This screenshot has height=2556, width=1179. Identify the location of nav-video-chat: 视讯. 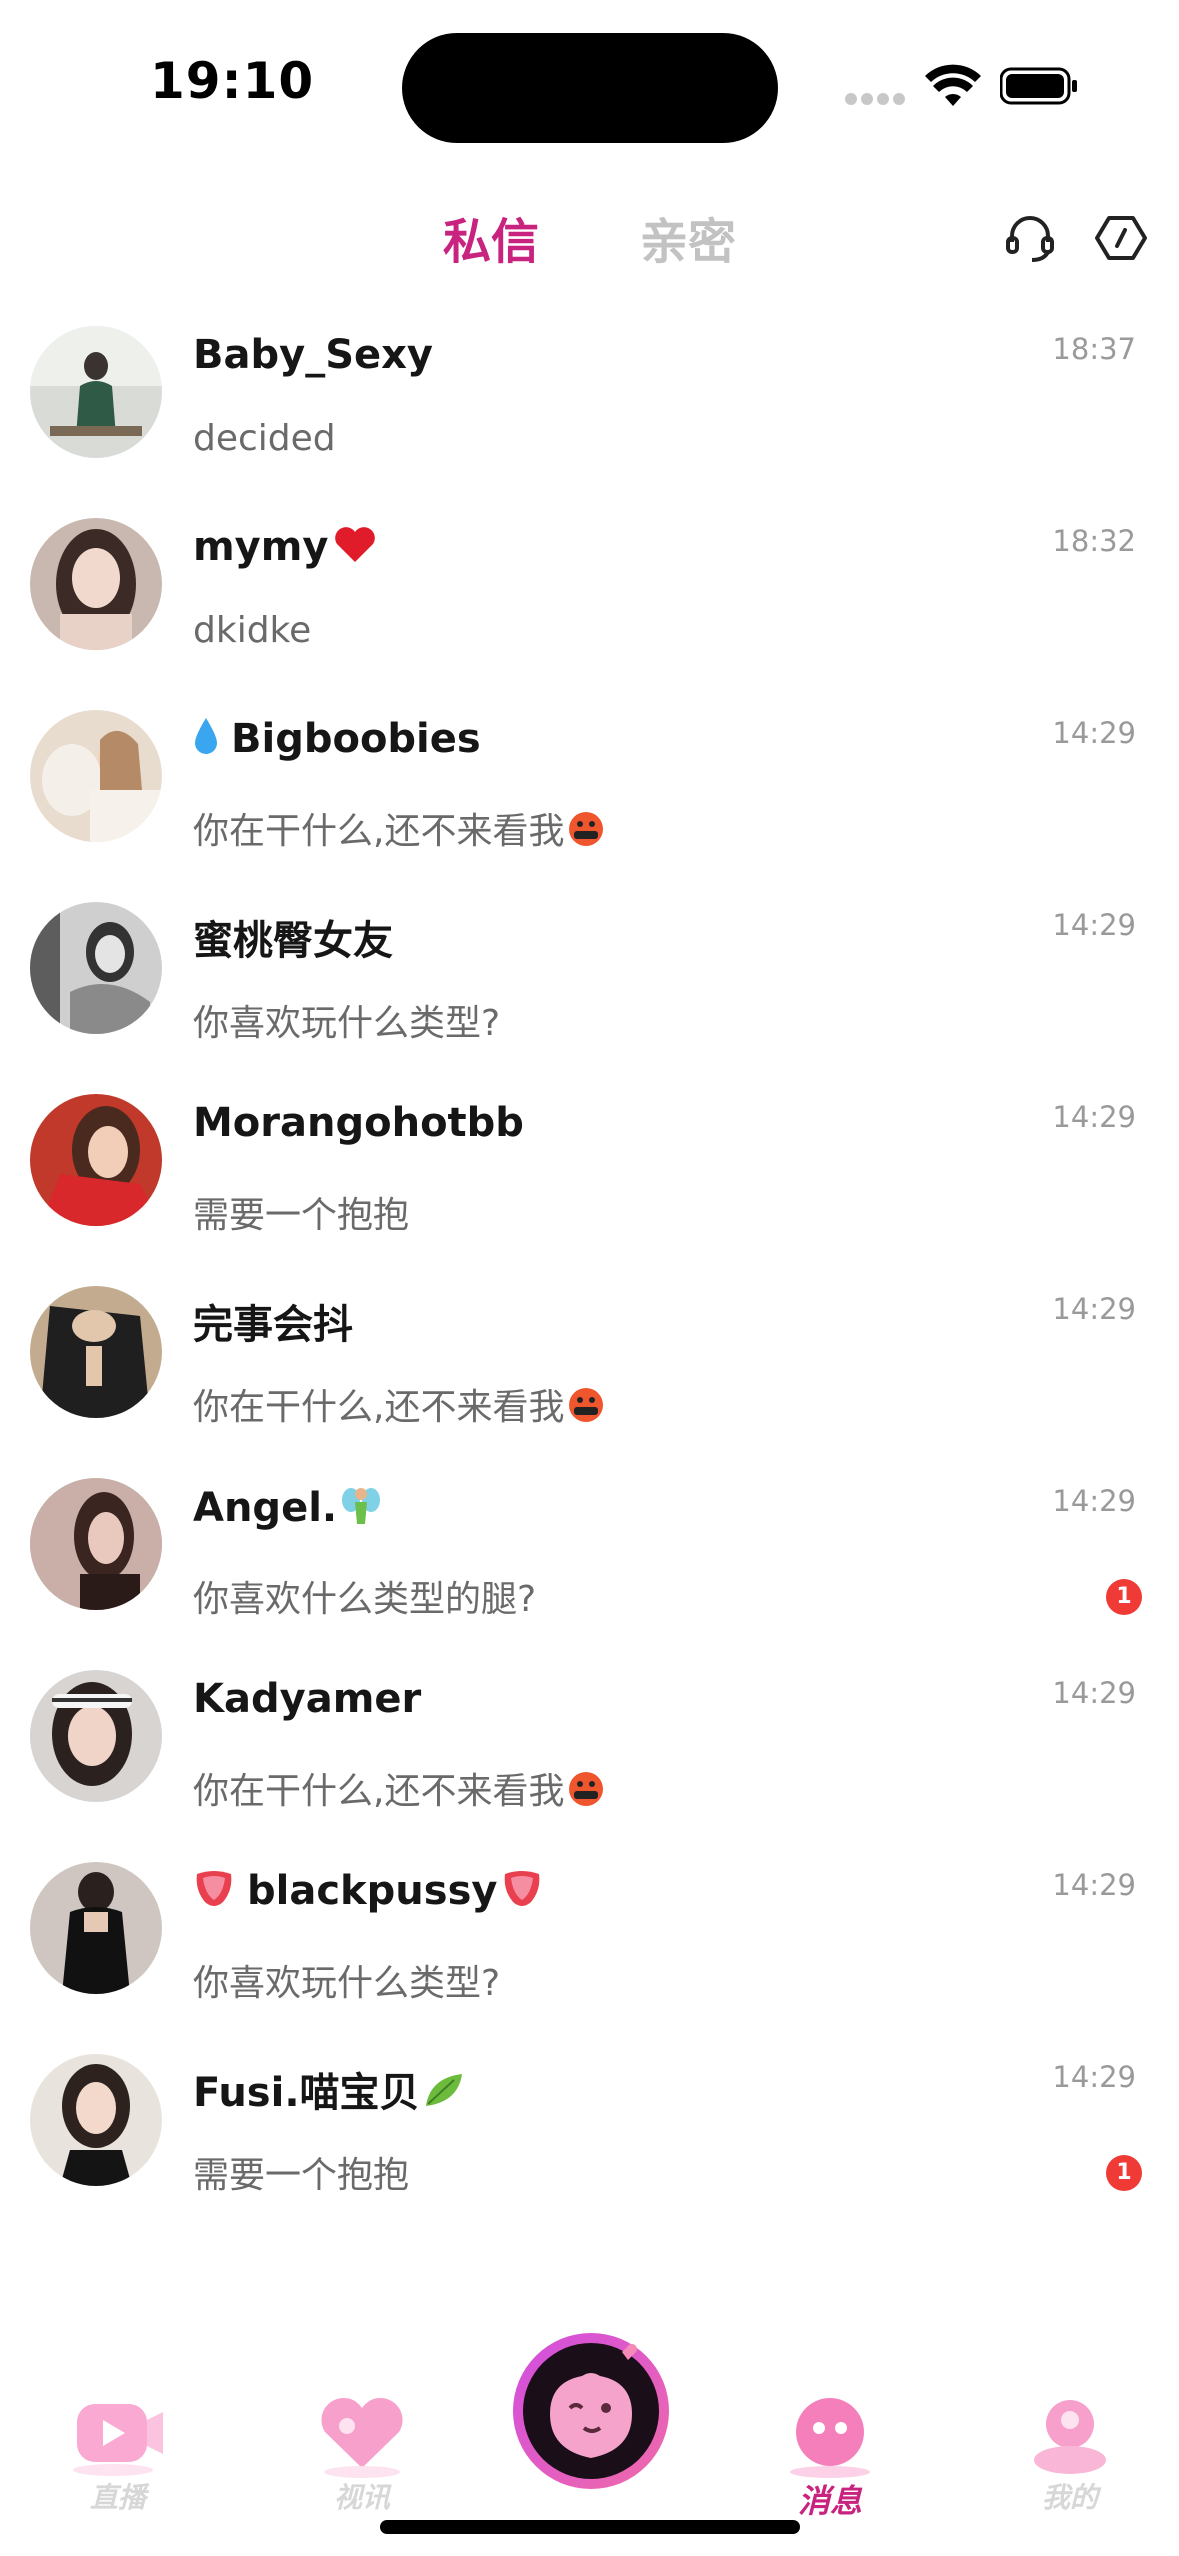
(362, 2460).